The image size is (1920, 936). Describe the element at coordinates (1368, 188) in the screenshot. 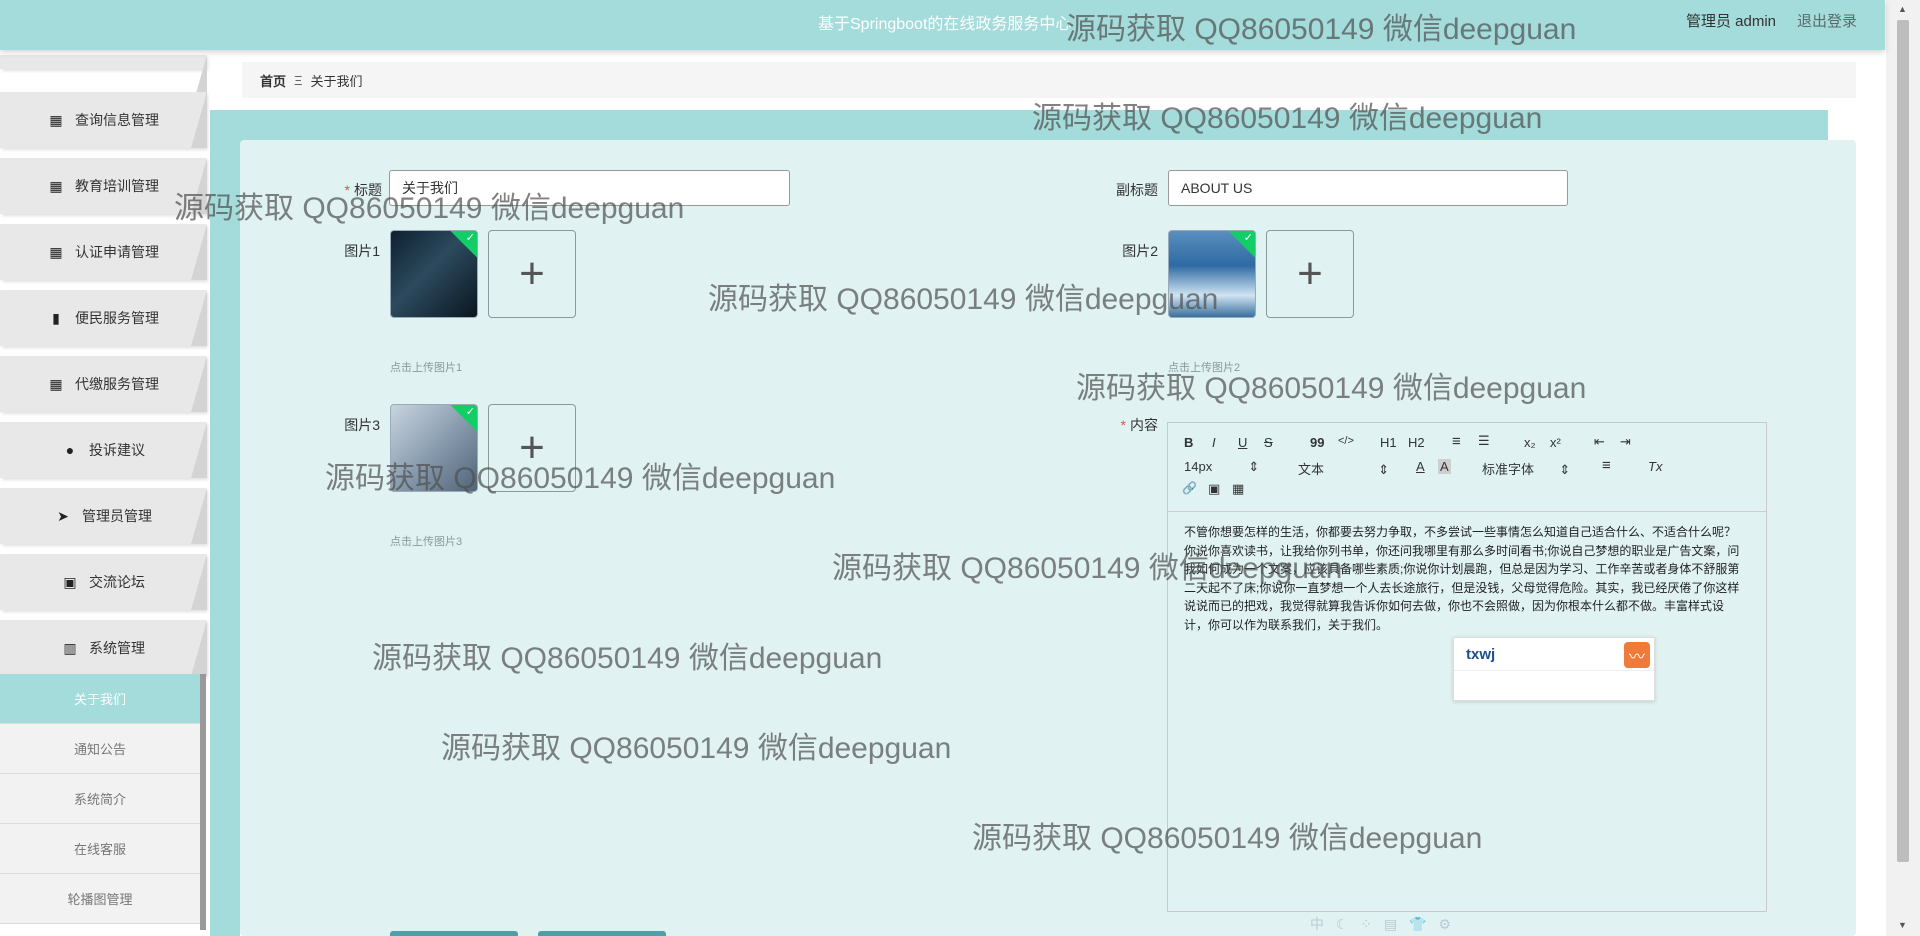

I see `subtitle-input` at that location.